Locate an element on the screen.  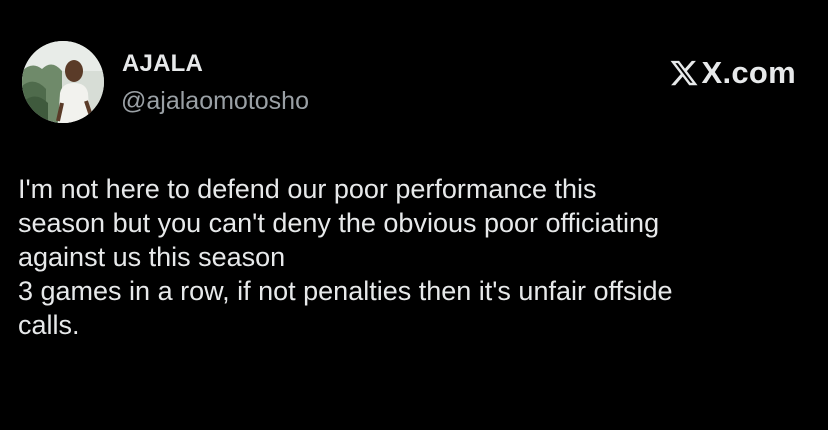
username-handle: @ajalaomotosho is located at coordinates (215, 101).